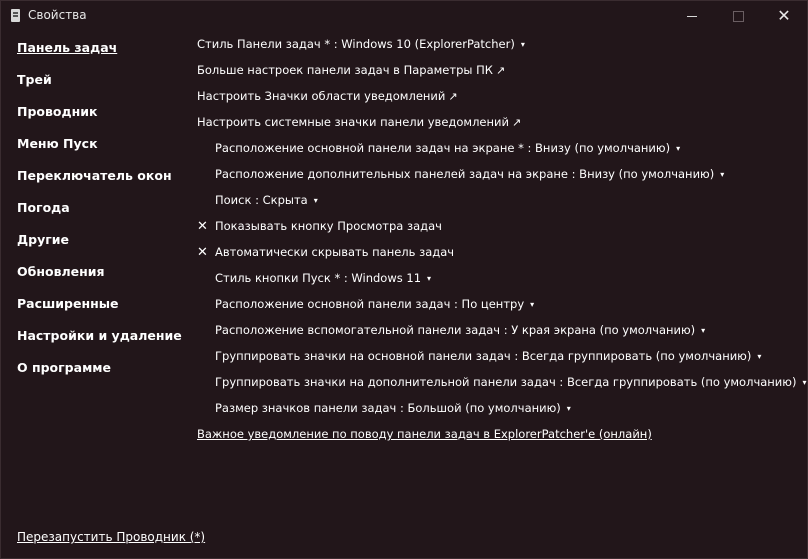 The image size is (808, 559). What do you see at coordinates (61, 271) in the screenshot?
I see `sidebar-item-updates: Обновления` at bounding box center [61, 271].